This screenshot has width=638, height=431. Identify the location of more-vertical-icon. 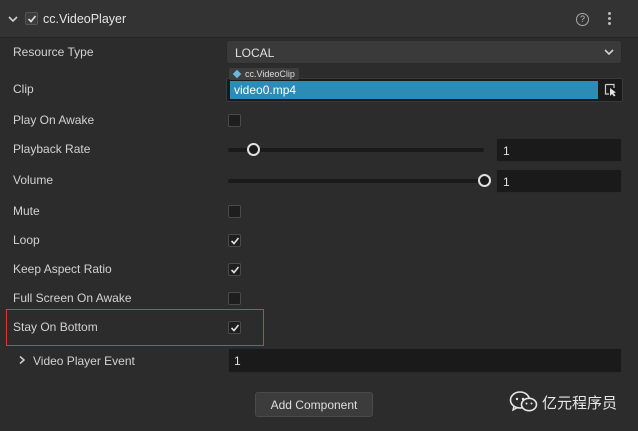
(610, 19).